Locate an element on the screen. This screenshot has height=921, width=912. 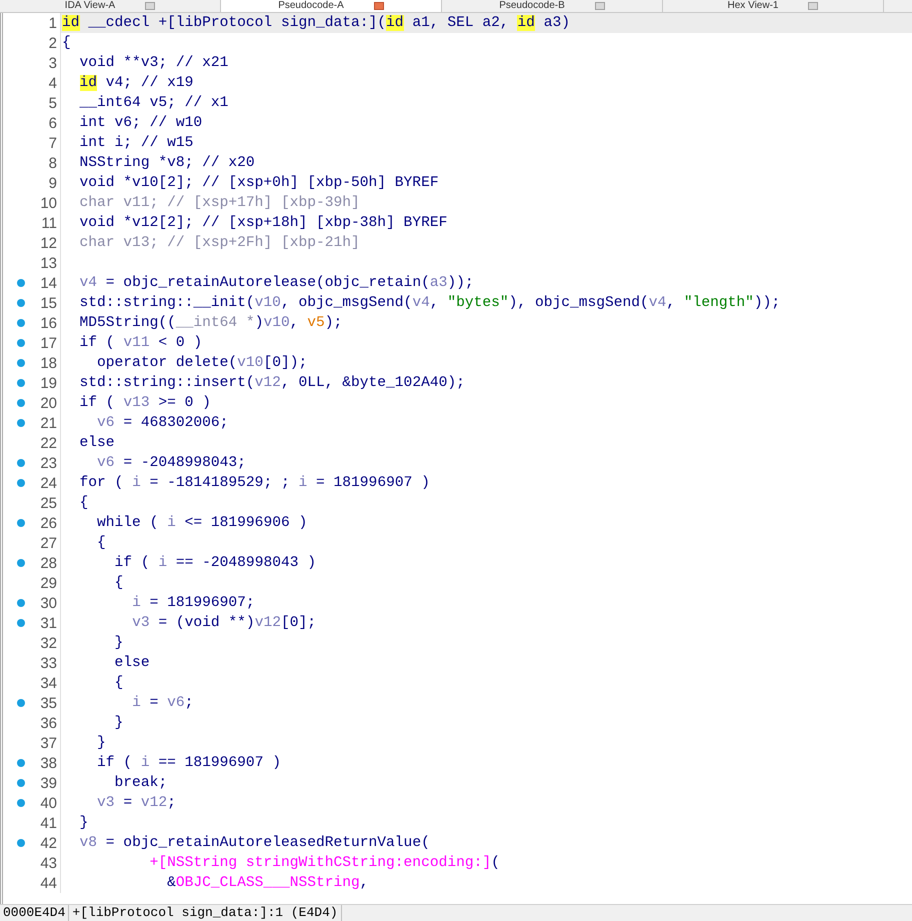
code-text: a3) is located at coordinates (557, 23).